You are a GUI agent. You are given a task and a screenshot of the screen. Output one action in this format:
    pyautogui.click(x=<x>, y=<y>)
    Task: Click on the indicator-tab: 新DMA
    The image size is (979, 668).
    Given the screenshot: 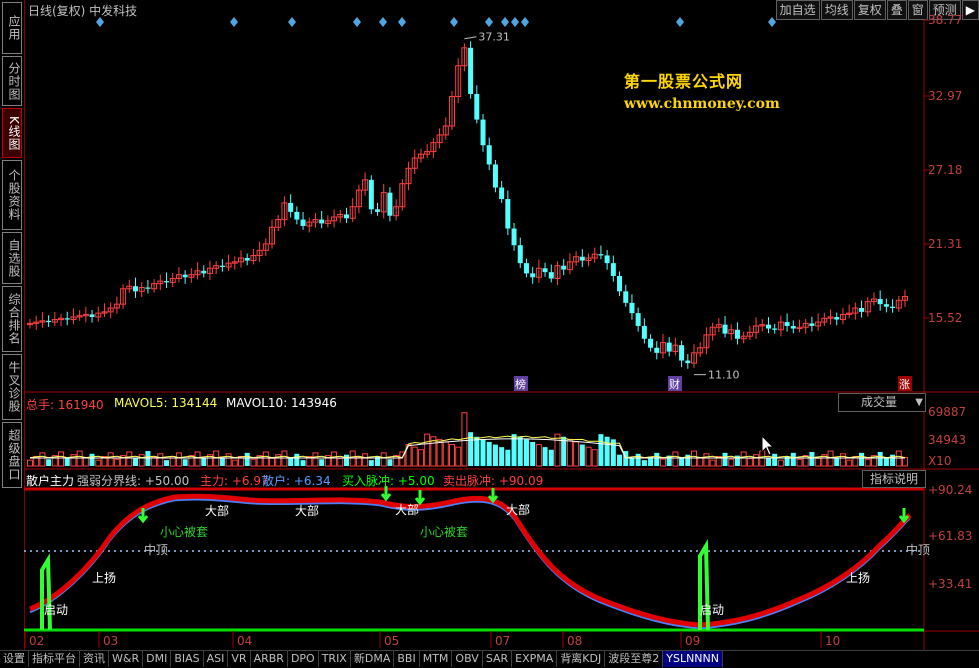 What is the action you would take?
    pyautogui.click(x=373, y=659)
    